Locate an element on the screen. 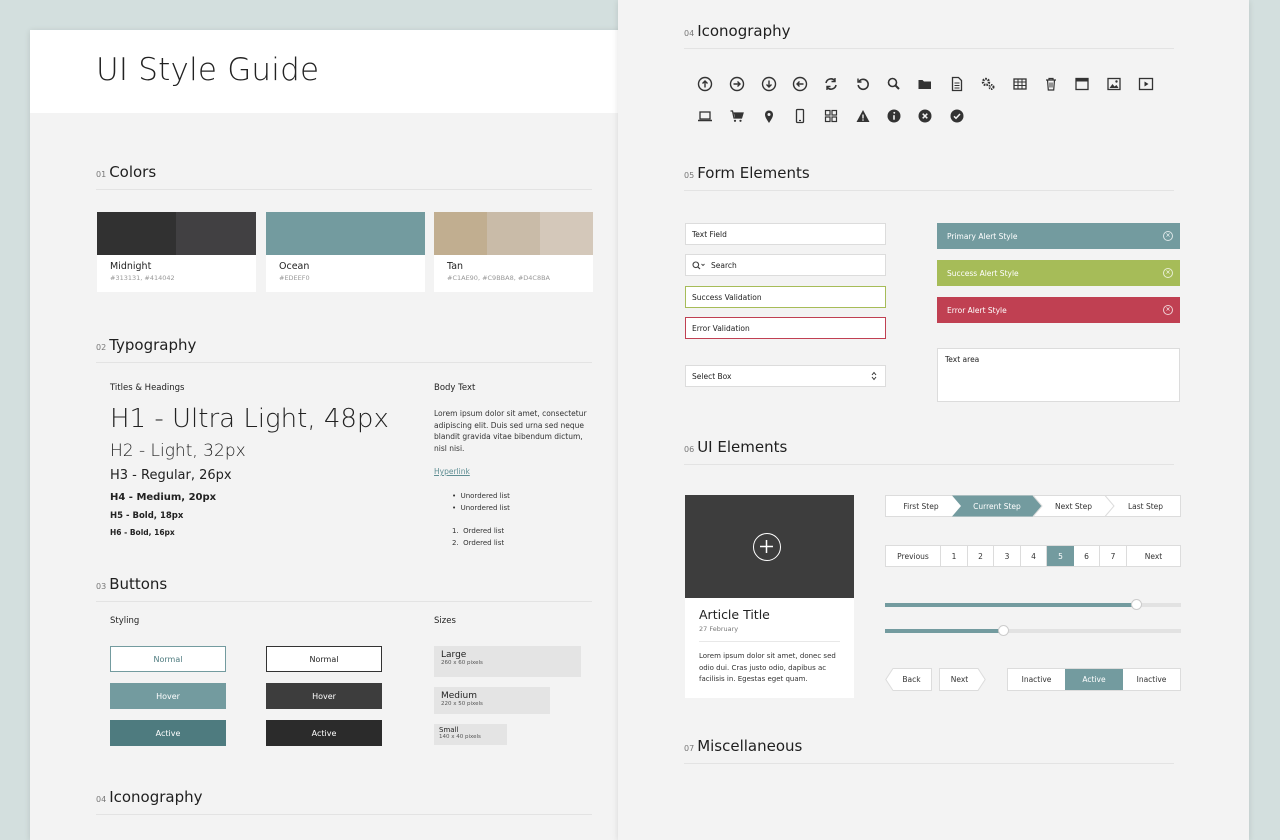 Image resolution: width=1280 pixels, height=840 pixels. list-item: • Unordered list is located at coordinates (481, 496).